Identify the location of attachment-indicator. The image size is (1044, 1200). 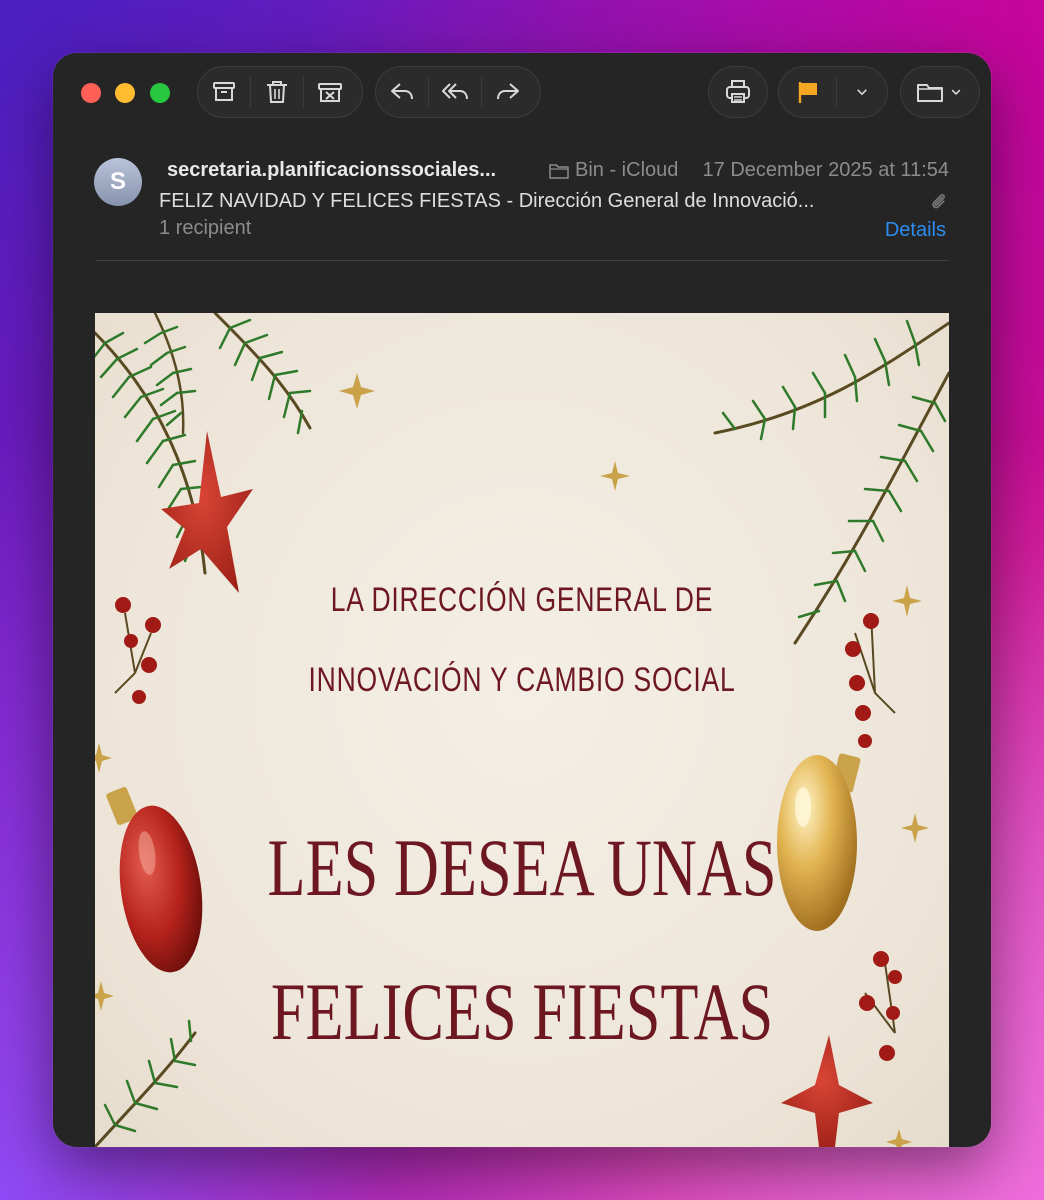
(938, 203).